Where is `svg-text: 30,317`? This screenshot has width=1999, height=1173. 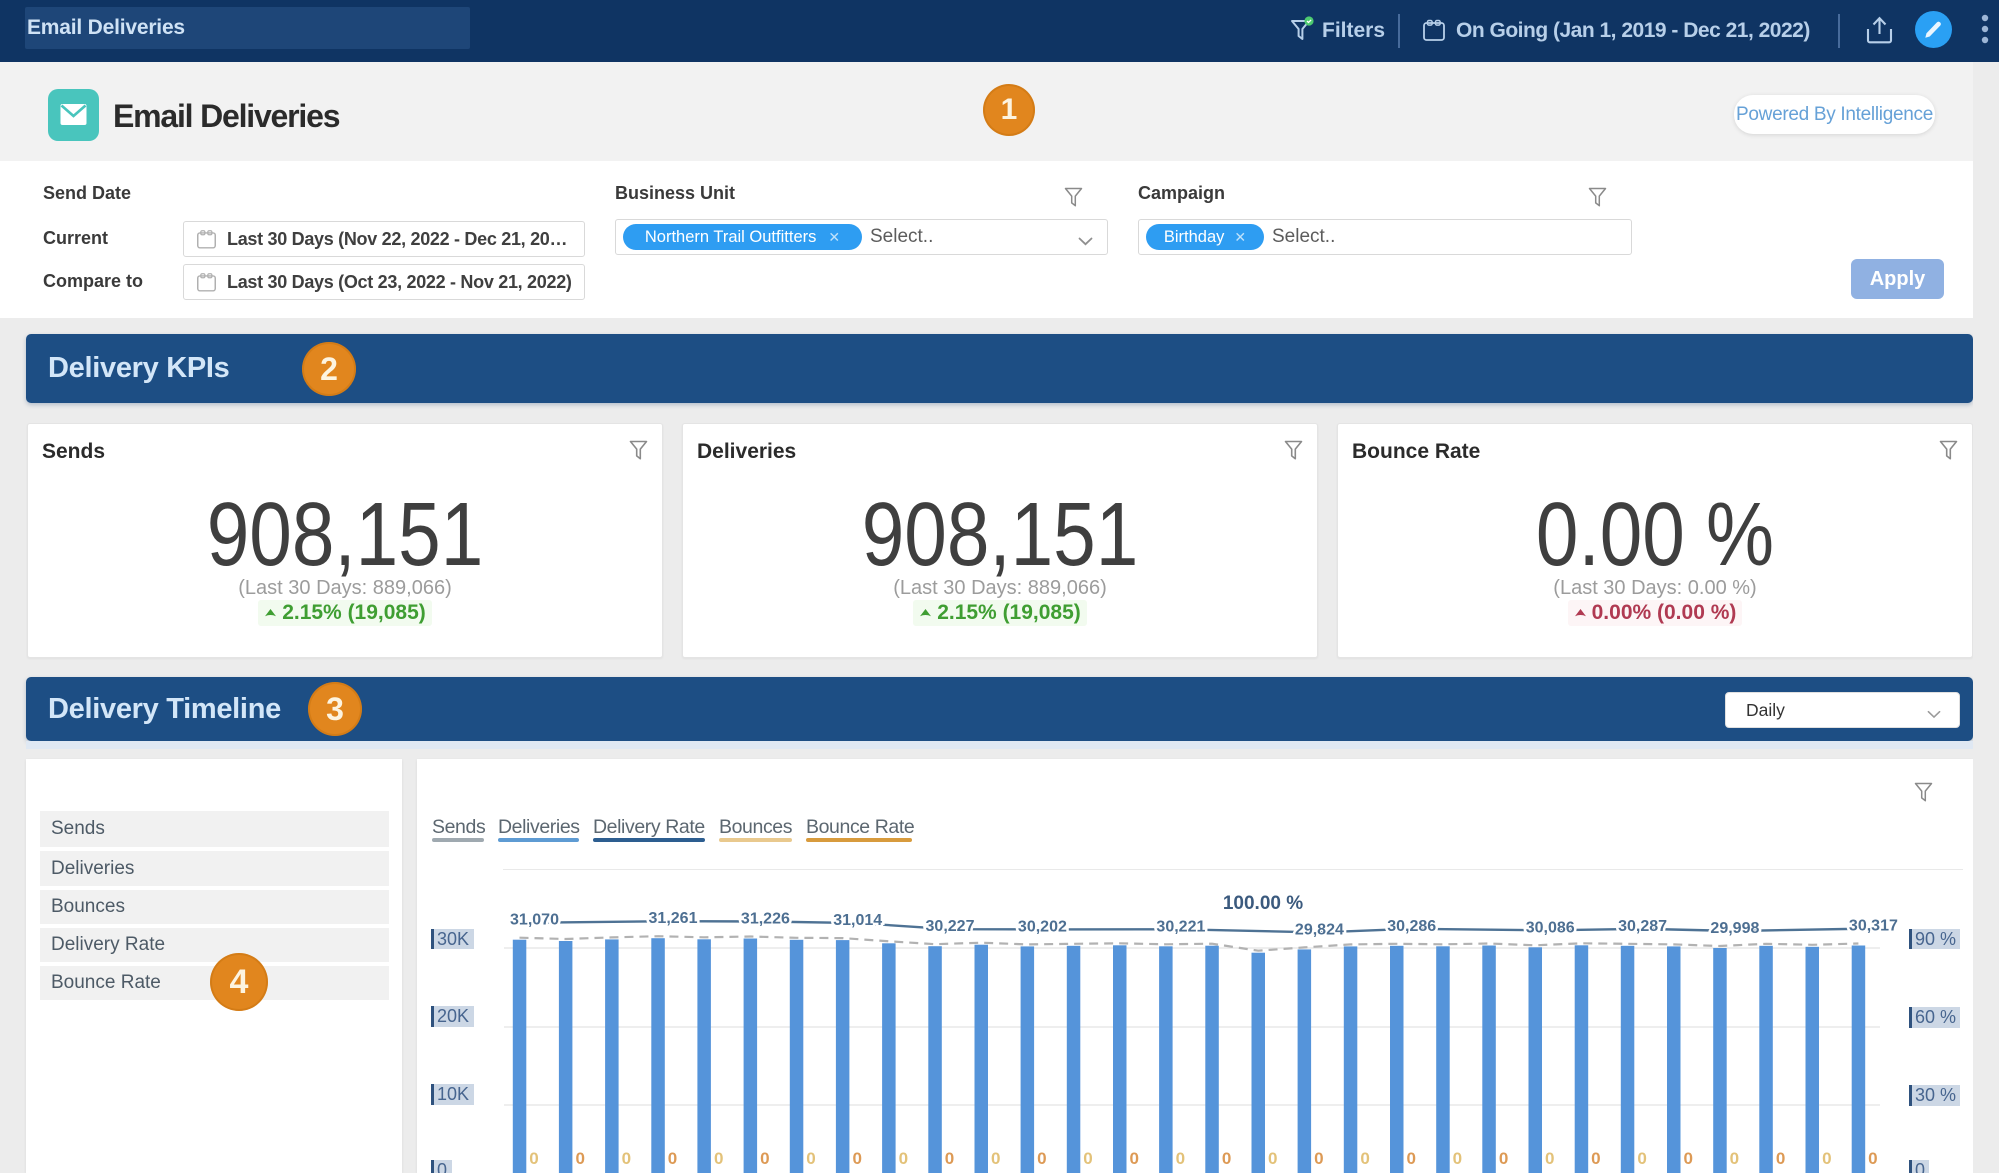
svg-text: 30,317 is located at coordinates (1873, 926).